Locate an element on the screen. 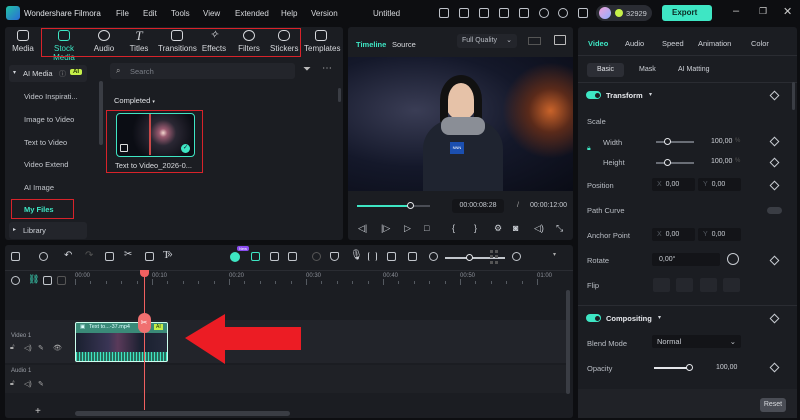  rotate-dial is located at coordinates (733, 259).